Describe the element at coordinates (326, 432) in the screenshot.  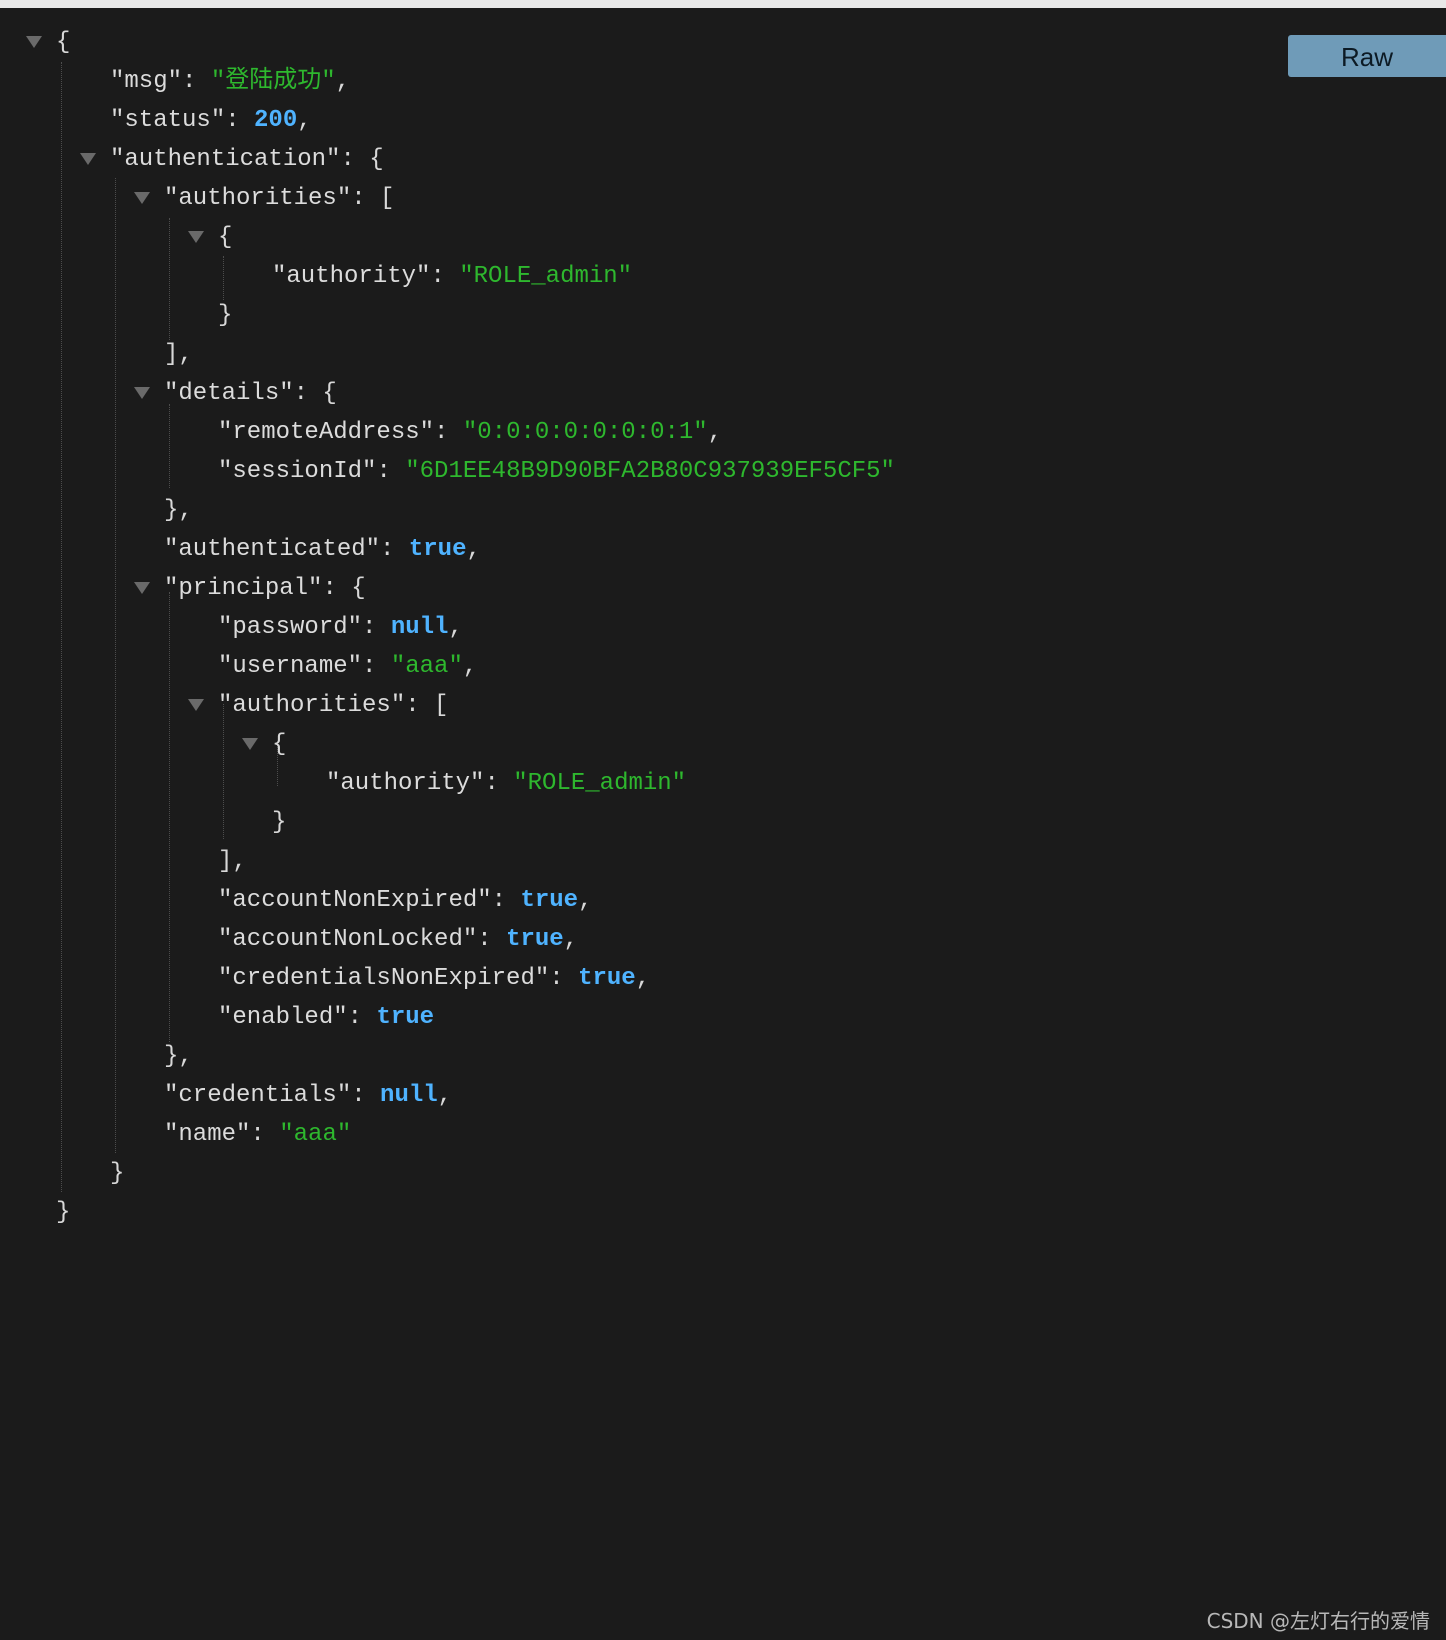
I see `json-key: "remoteAddress"` at that location.